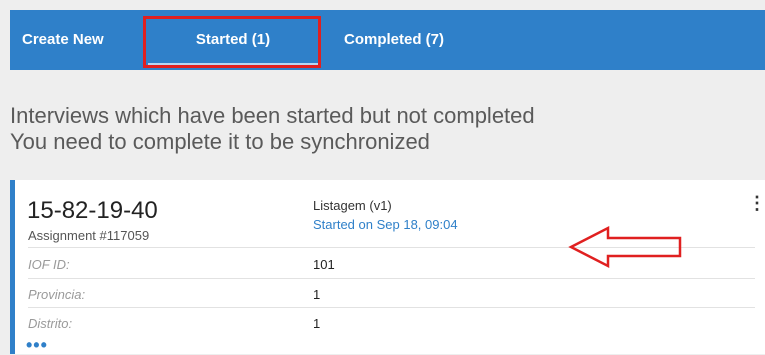 Image resolution: width=765 pixels, height=355 pixels. Describe the element at coordinates (625, 247) in the screenshot. I see `annotation-arrow-icon` at that location.